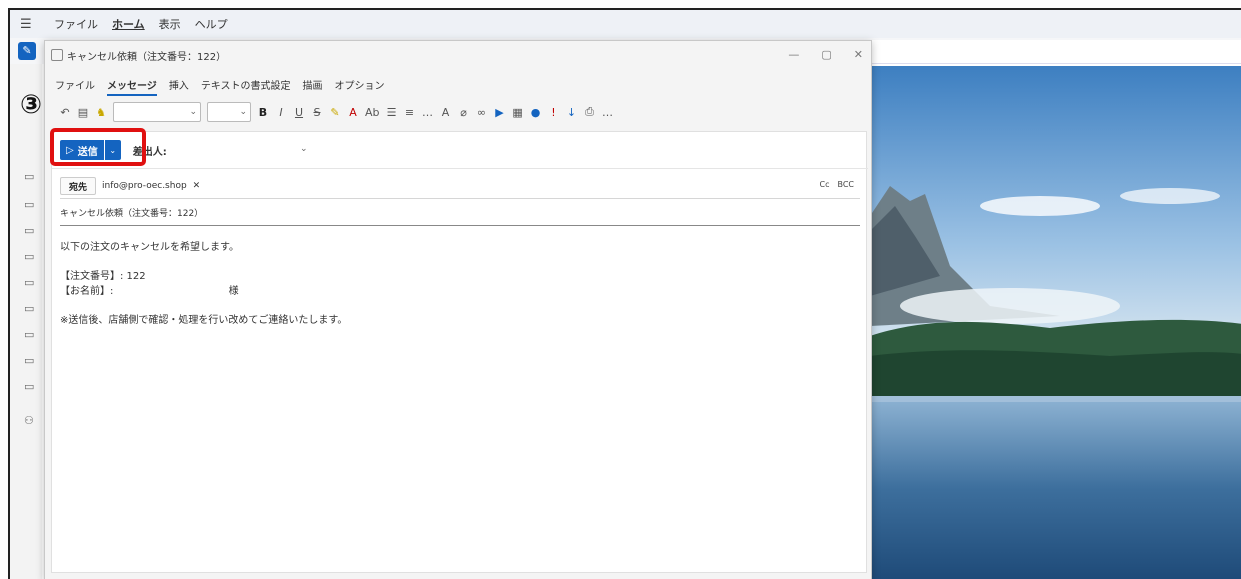 This screenshot has height=579, width=1241. What do you see at coordinates (446, 112) in the screenshot?
I see `text-style-icon: A` at bounding box center [446, 112].